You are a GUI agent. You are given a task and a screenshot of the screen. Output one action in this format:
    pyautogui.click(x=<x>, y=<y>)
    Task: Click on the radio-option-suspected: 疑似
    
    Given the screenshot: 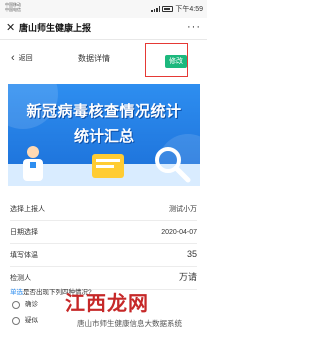 What is the action you would take?
    pyautogui.click(x=25, y=321)
    